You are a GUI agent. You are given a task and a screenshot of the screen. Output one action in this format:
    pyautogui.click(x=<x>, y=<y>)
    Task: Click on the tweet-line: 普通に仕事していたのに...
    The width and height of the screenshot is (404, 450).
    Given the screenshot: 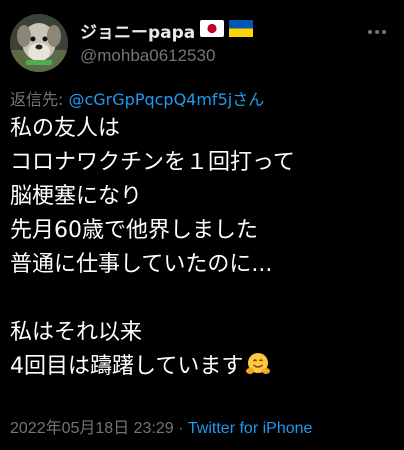 What is the action you would take?
    pyautogui.click(x=141, y=264)
    